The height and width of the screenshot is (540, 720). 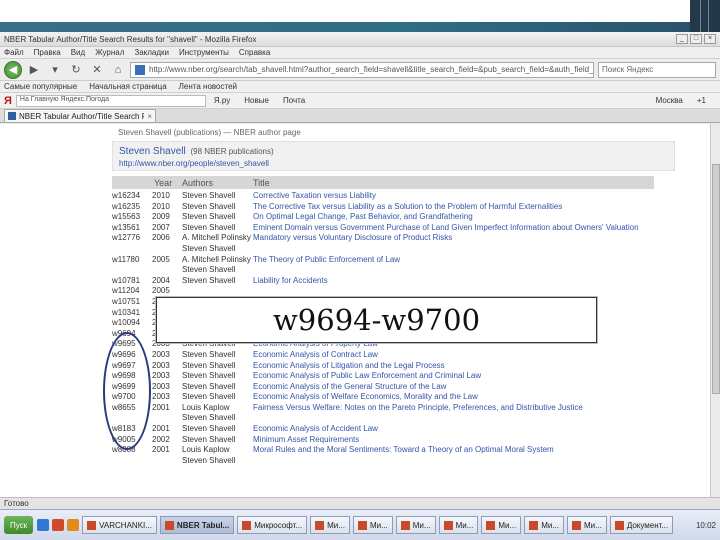 I want to click on home-icon: ⌂, so click(x=118, y=70).